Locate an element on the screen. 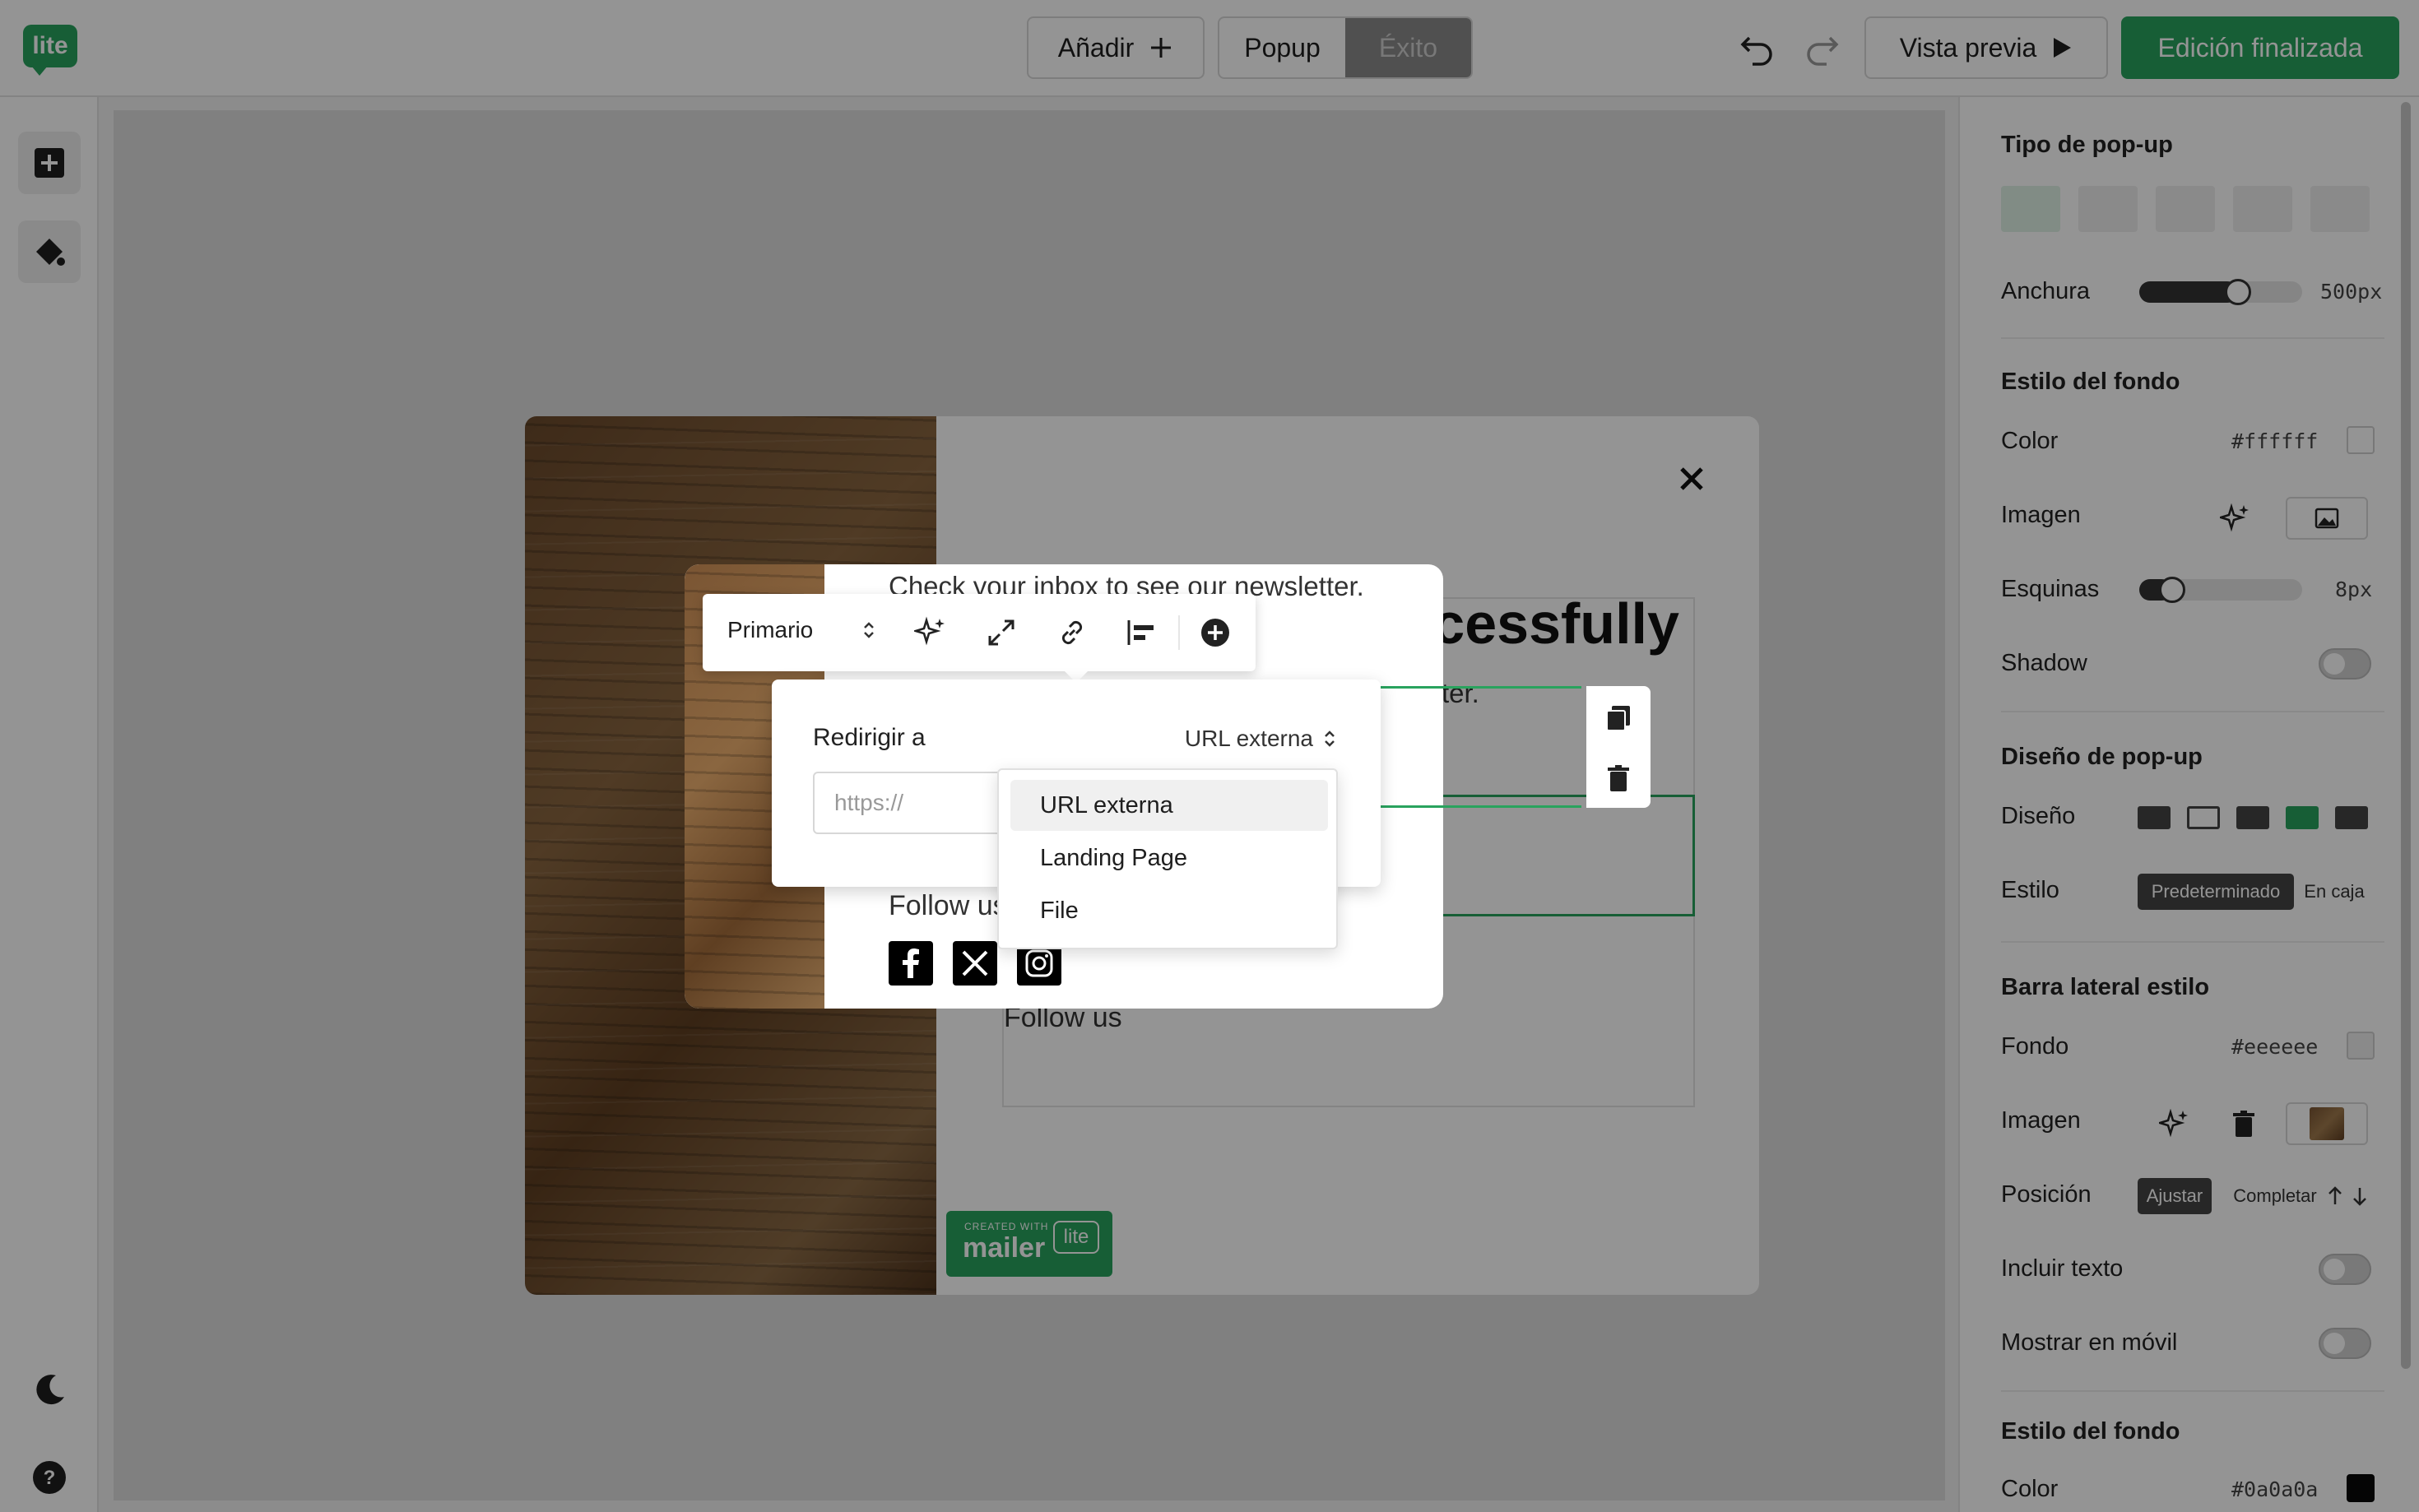 This screenshot has height=1512, width=2419. button-toolbar: Primario is located at coordinates (979, 638).